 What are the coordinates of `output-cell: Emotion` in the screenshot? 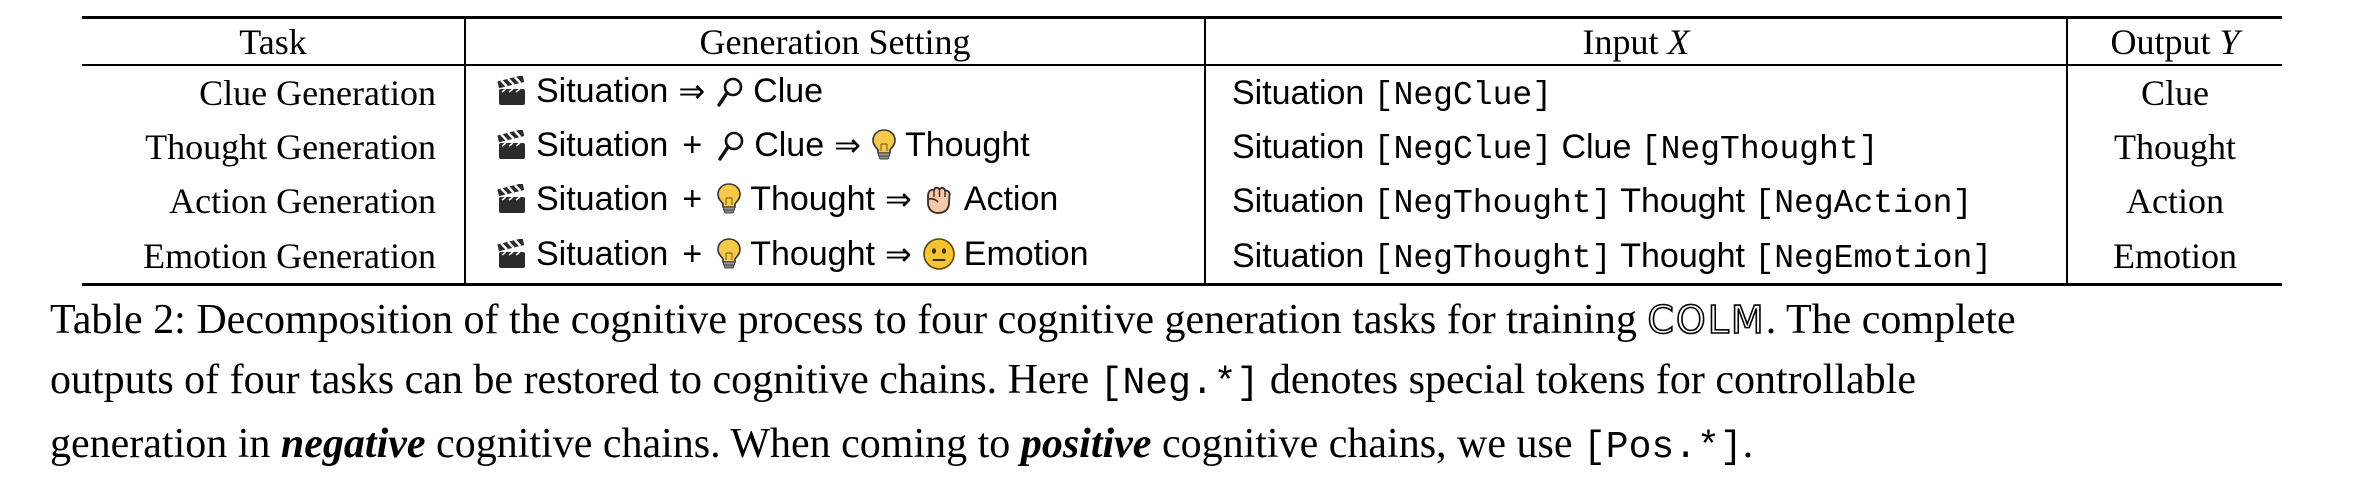 It's located at (2174, 257).